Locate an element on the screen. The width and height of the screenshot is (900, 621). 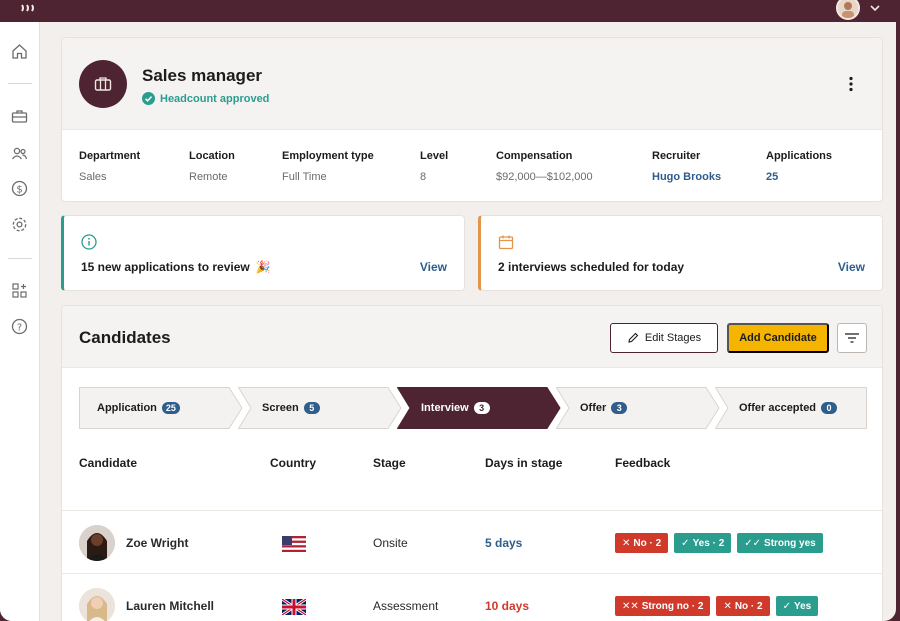
meta-value: $92,000—$102,000 is located at coordinates (544, 177).